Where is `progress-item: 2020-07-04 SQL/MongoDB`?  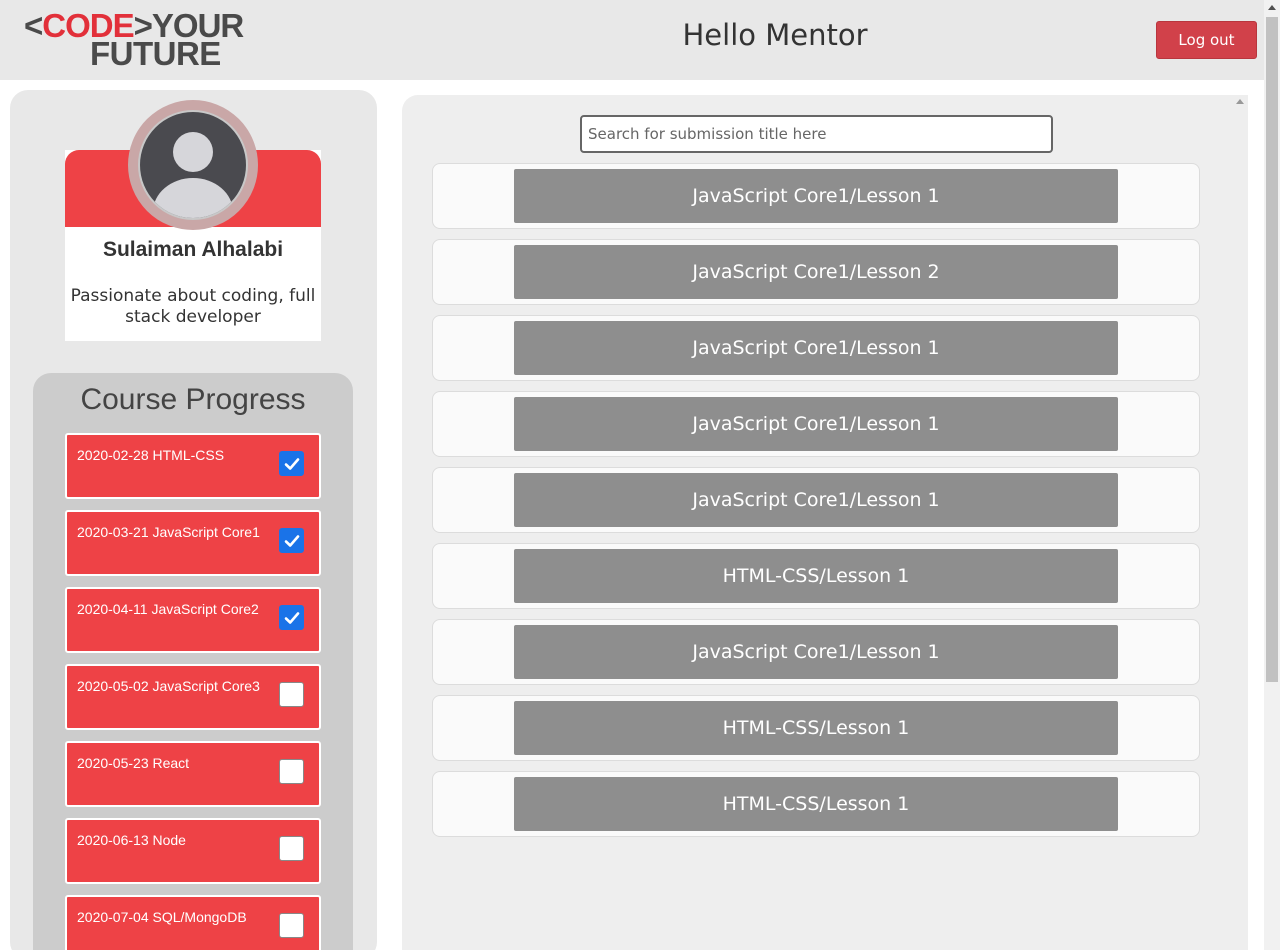 progress-item: 2020-07-04 SQL/MongoDB is located at coordinates (193, 922).